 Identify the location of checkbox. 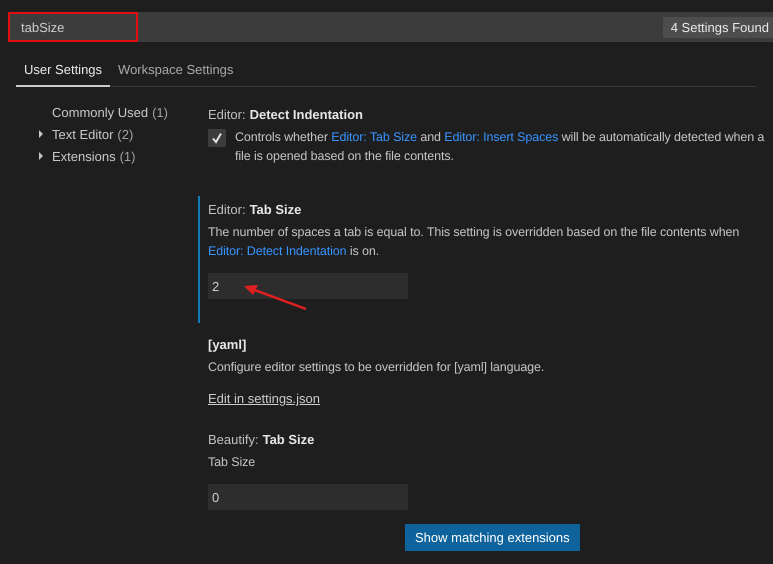
(217, 138).